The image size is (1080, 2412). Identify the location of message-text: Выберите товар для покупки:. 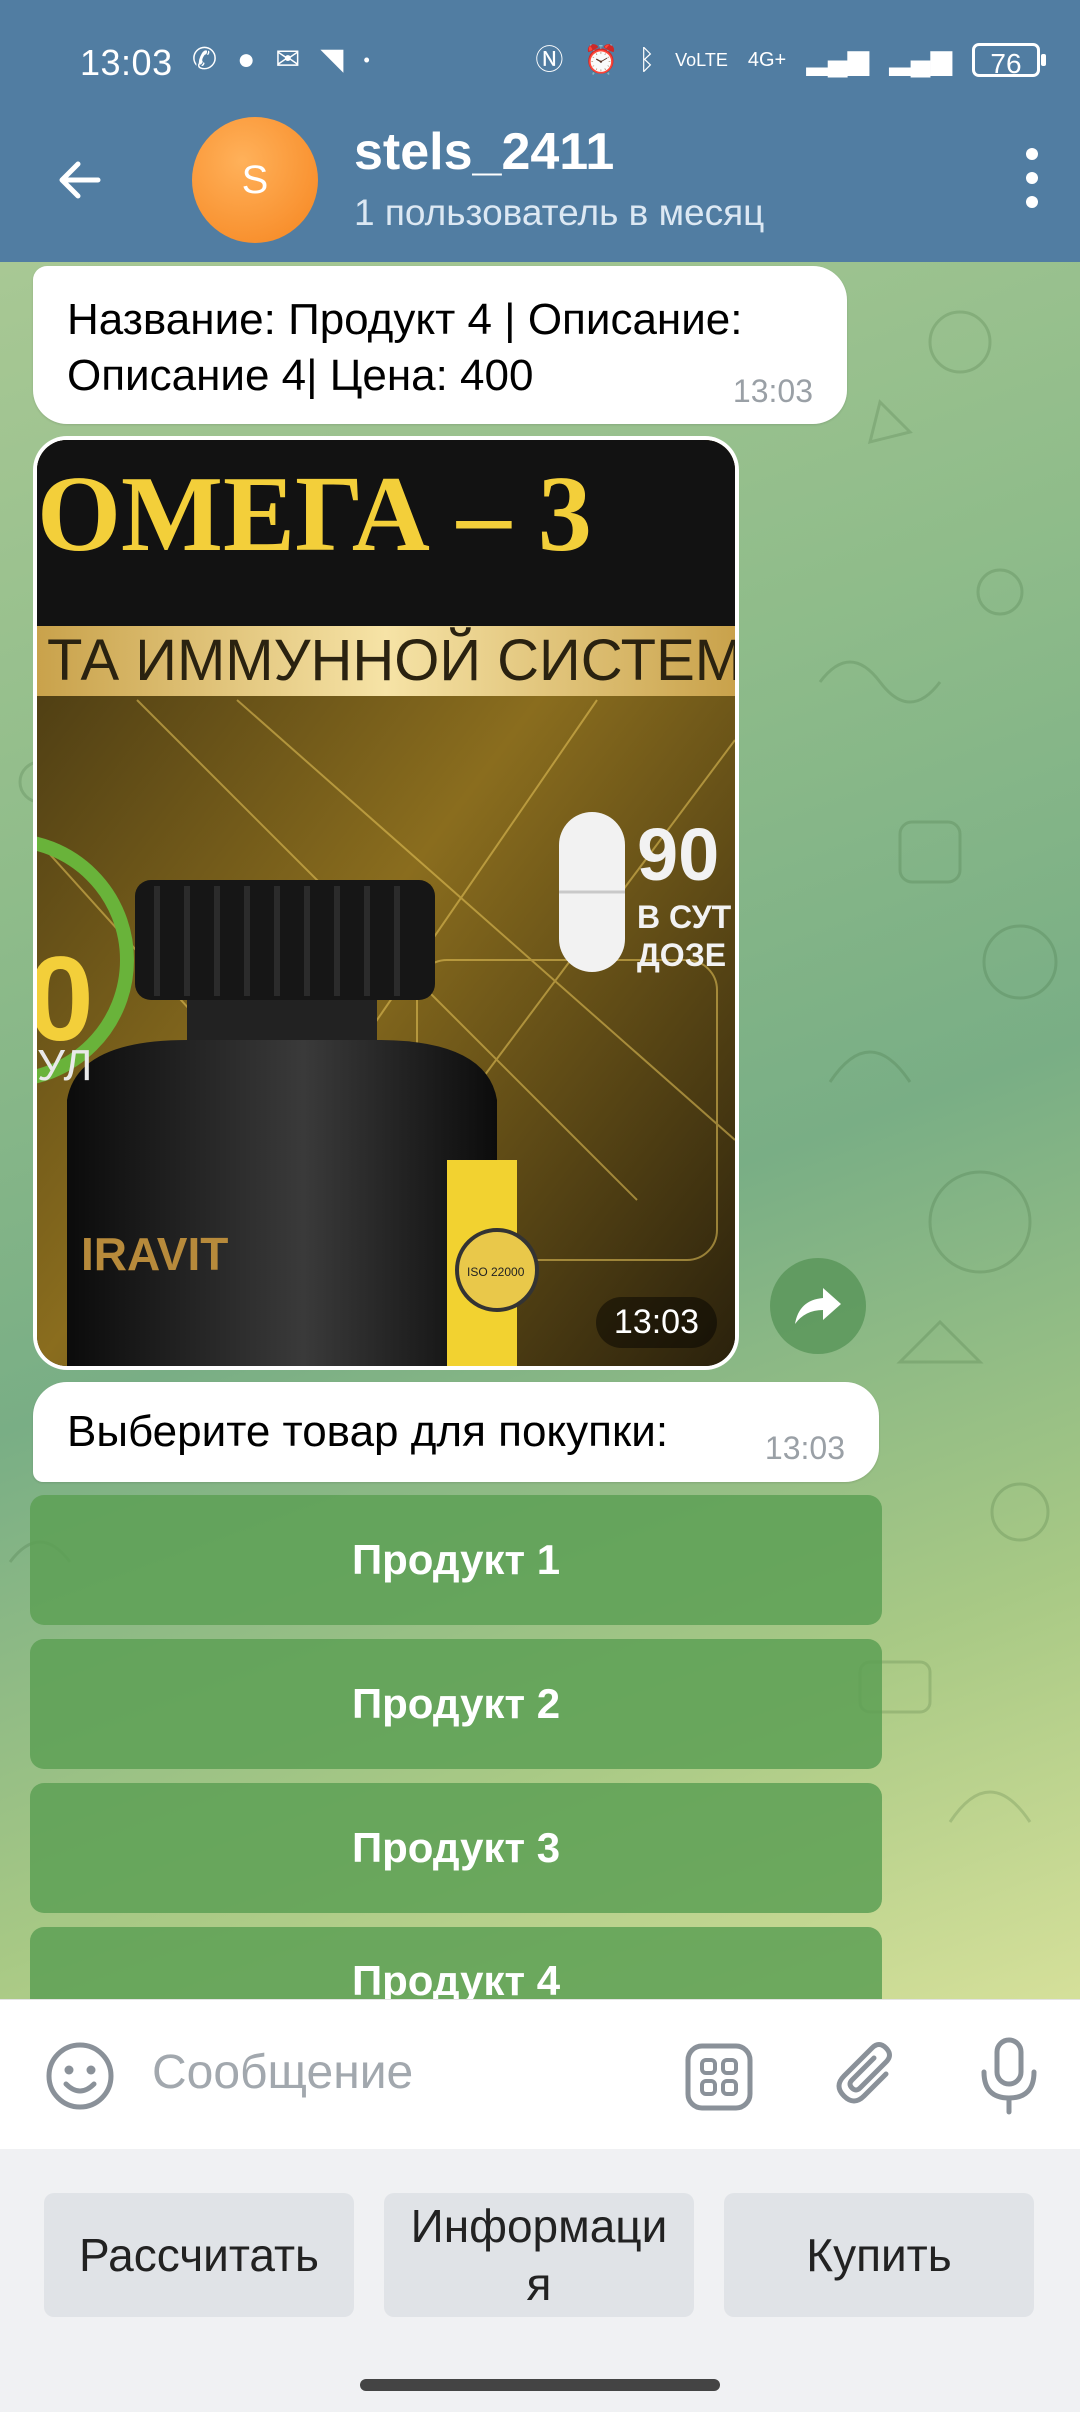
(368, 1431).